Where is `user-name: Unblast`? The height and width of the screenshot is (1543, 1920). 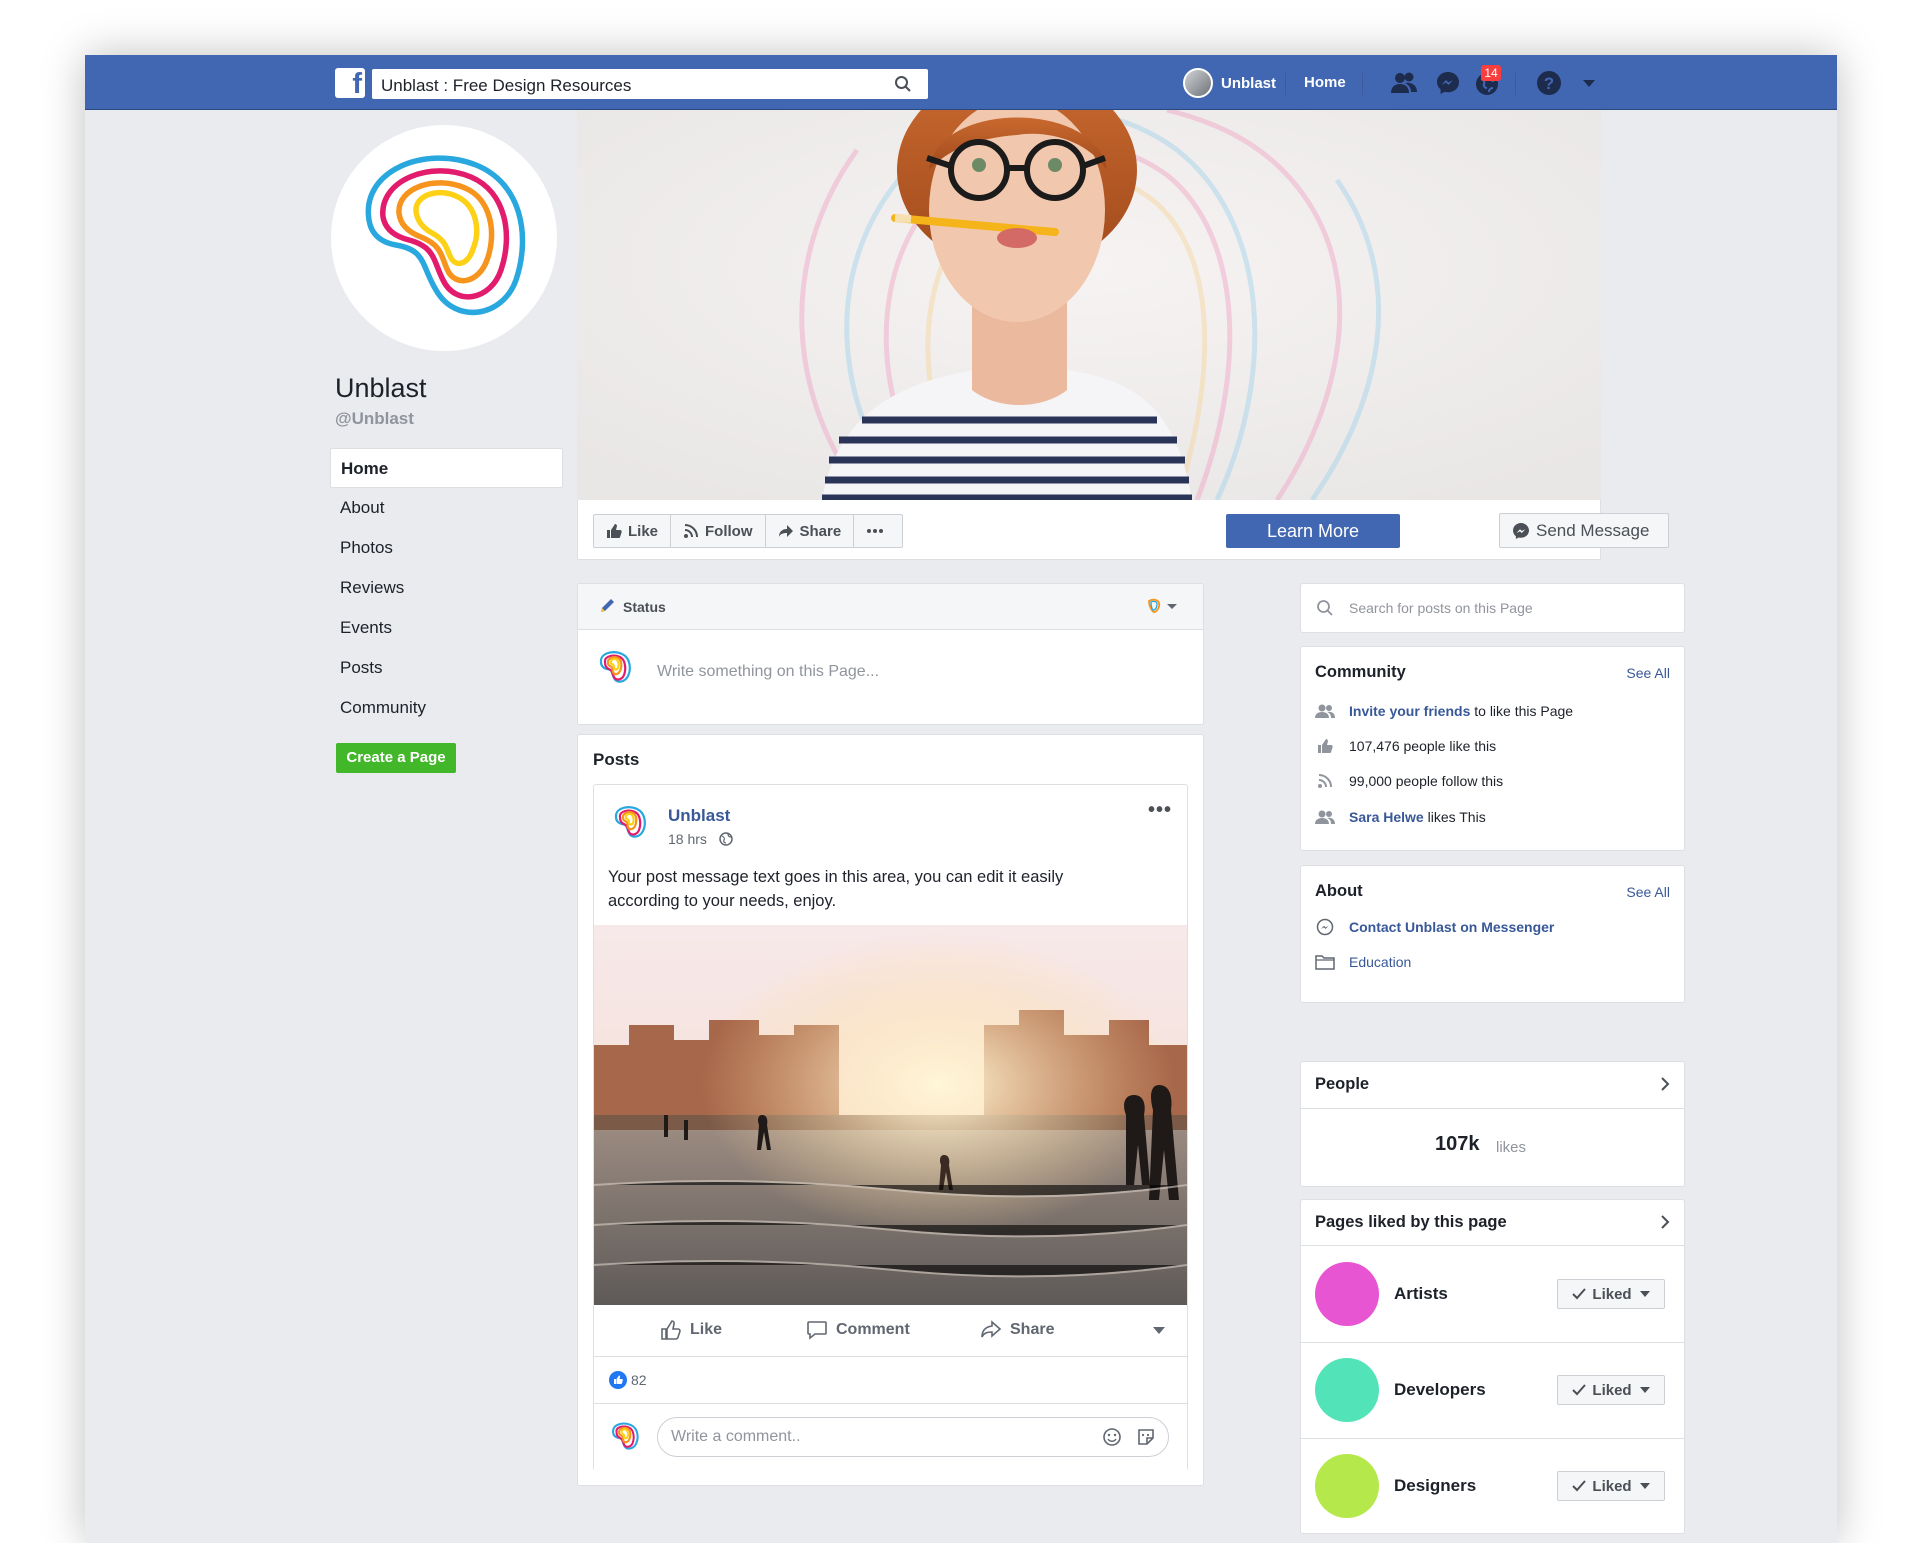
user-name: Unblast is located at coordinates (1249, 83).